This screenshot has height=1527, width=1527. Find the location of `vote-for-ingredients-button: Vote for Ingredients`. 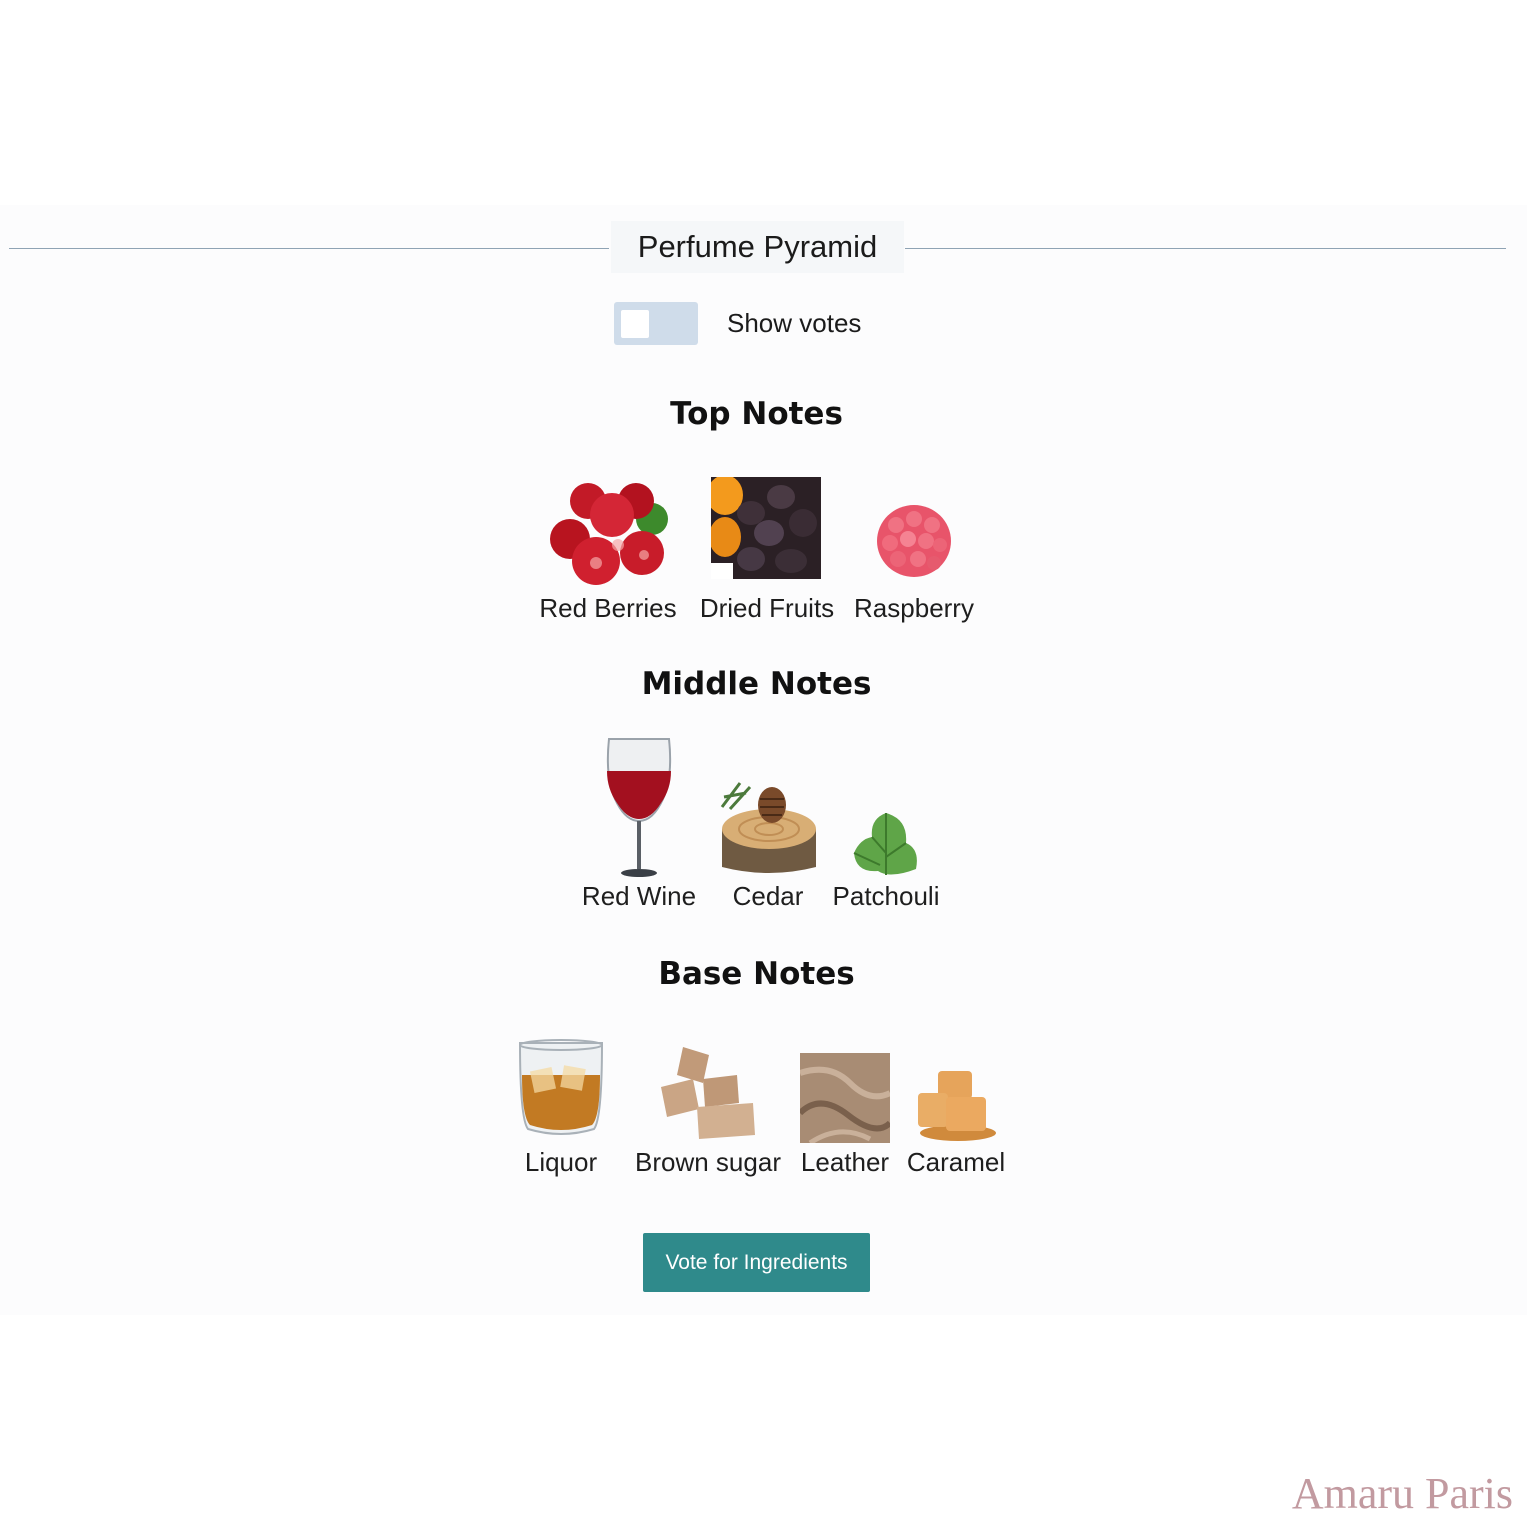

vote-for-ingredients-button: Vote for Ingredients is located at coordinates (756, 1262).